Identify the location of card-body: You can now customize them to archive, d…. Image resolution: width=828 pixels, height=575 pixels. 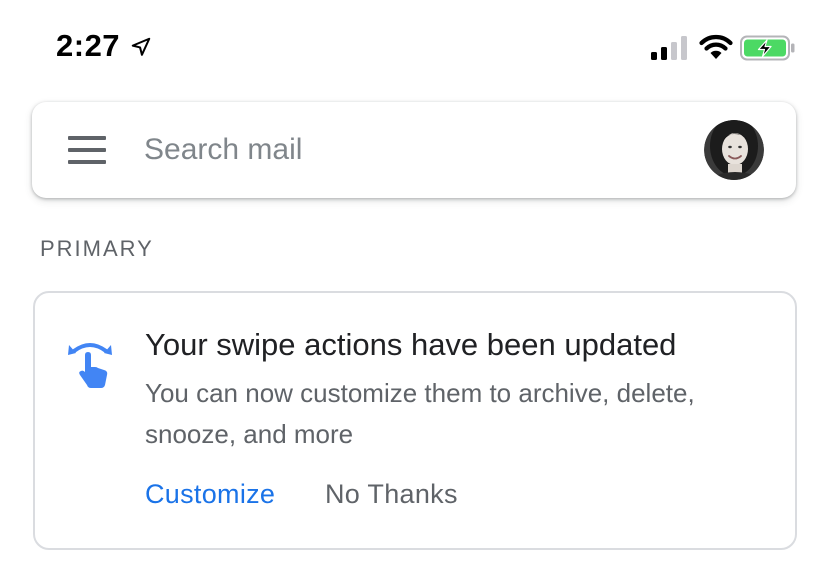
(420, 413).